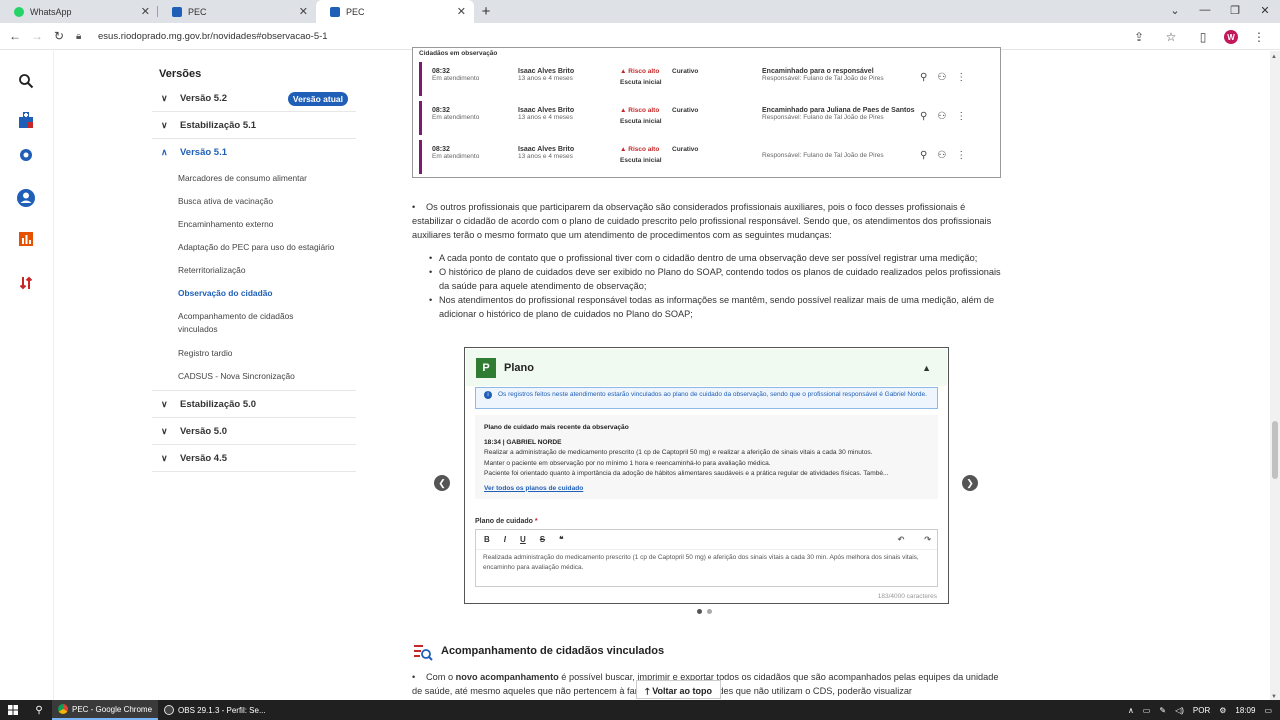 Image resolution: width=1280 pixels, height=720 pixels. I want to click on transfer-icon, so click(26, 283).